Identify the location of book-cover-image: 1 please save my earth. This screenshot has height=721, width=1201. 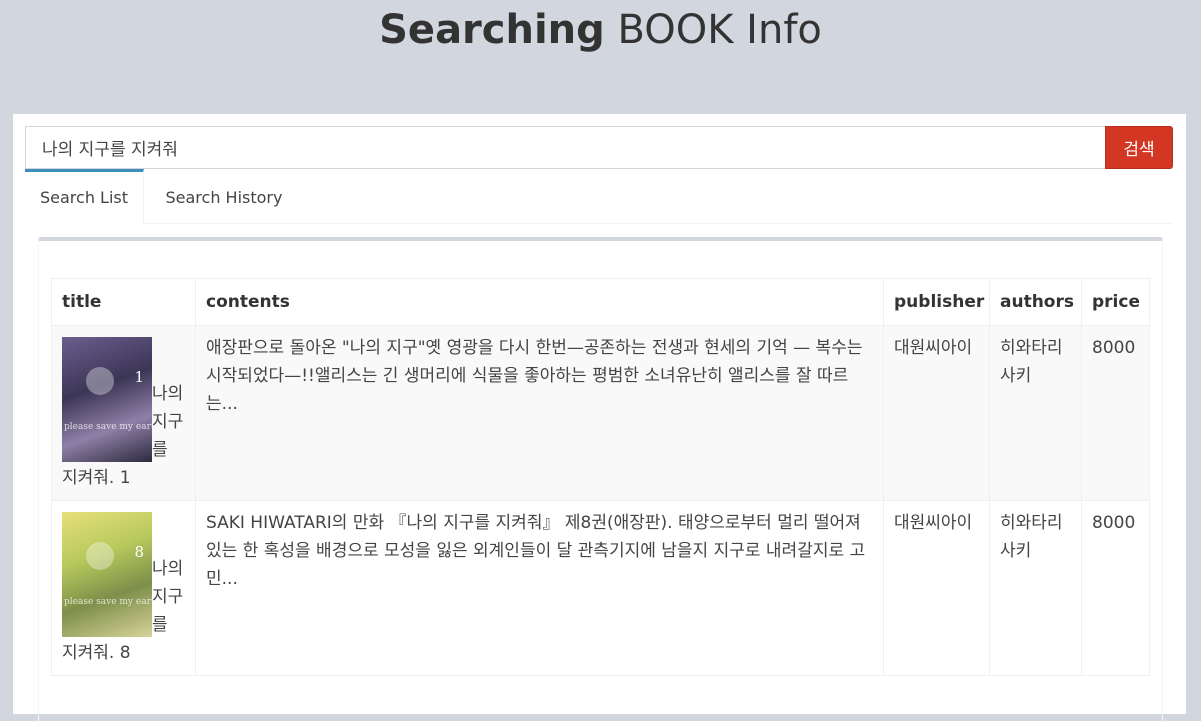
(107, 399).